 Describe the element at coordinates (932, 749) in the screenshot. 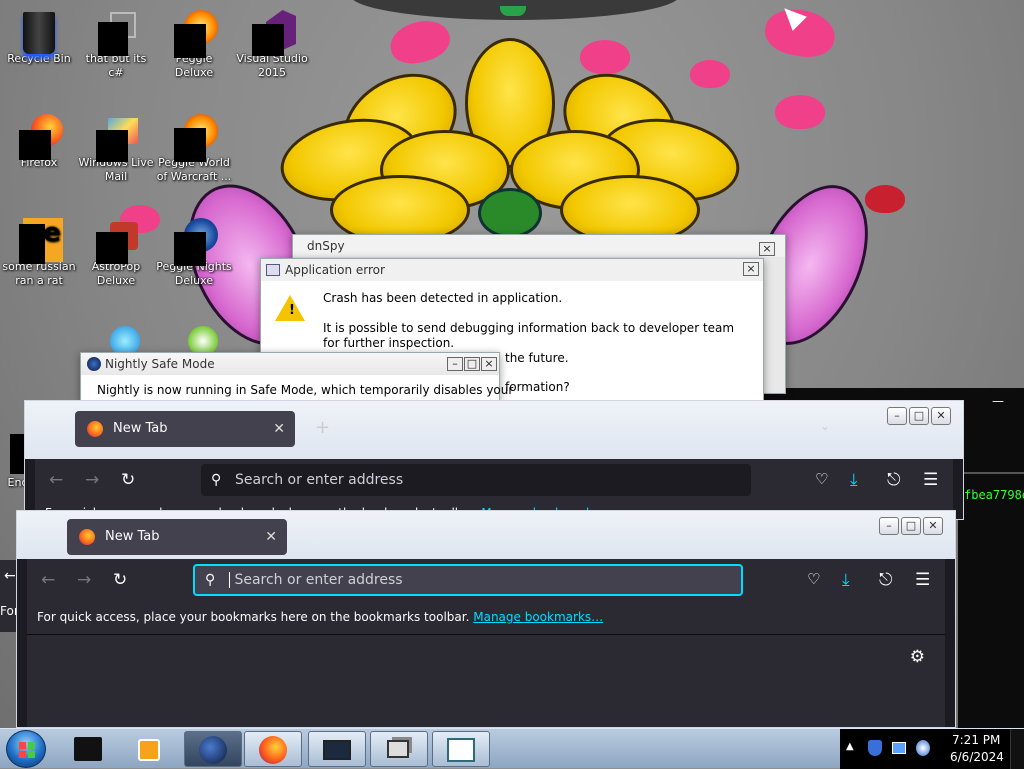

I see `system-tray: ▲ 7:21 PM 6/6/2024` at that location.